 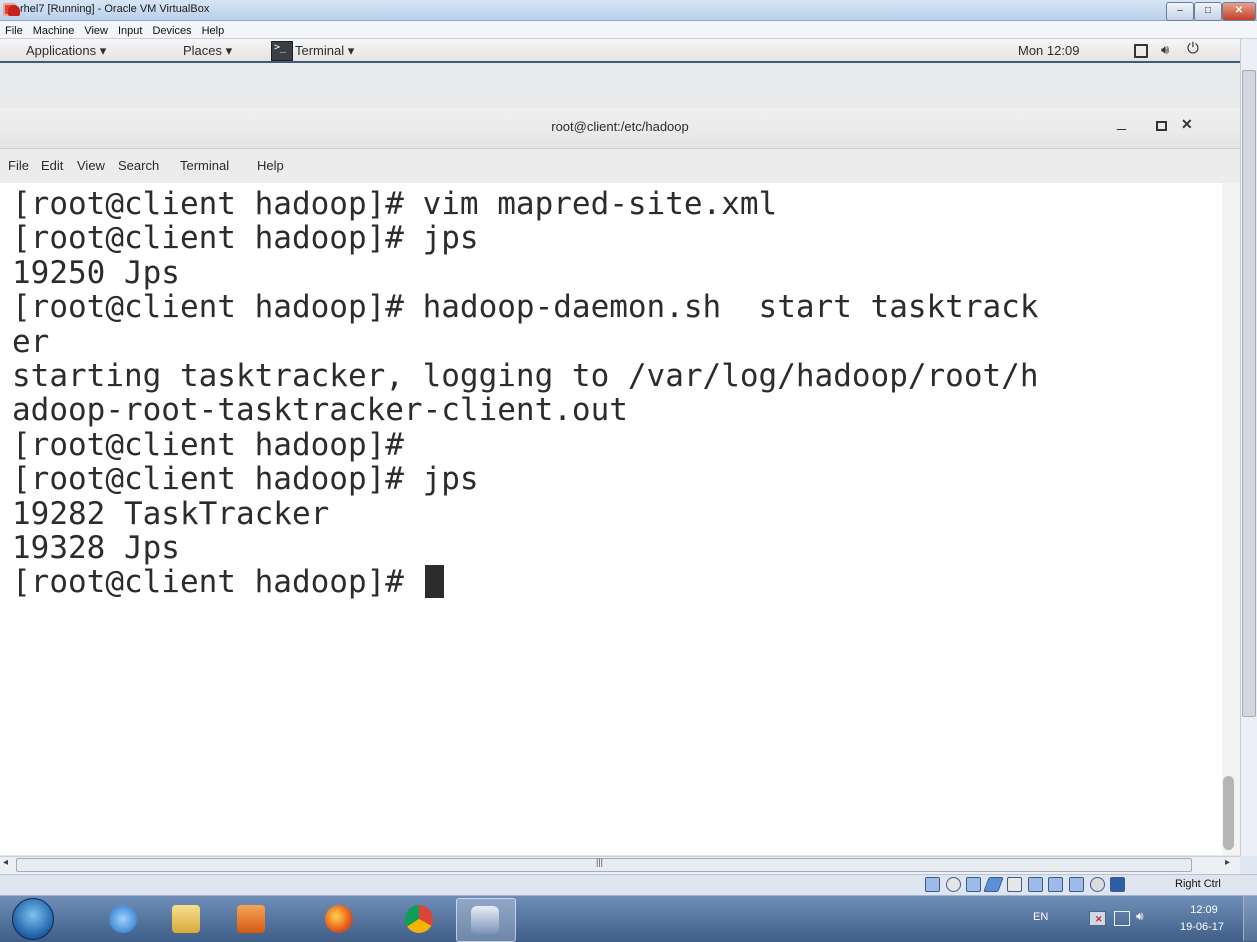 What do you see at coordinates (96, 273) in the screenshot?
I see `terminal-line: 19250 Jps` at bounding box center [96, 273].